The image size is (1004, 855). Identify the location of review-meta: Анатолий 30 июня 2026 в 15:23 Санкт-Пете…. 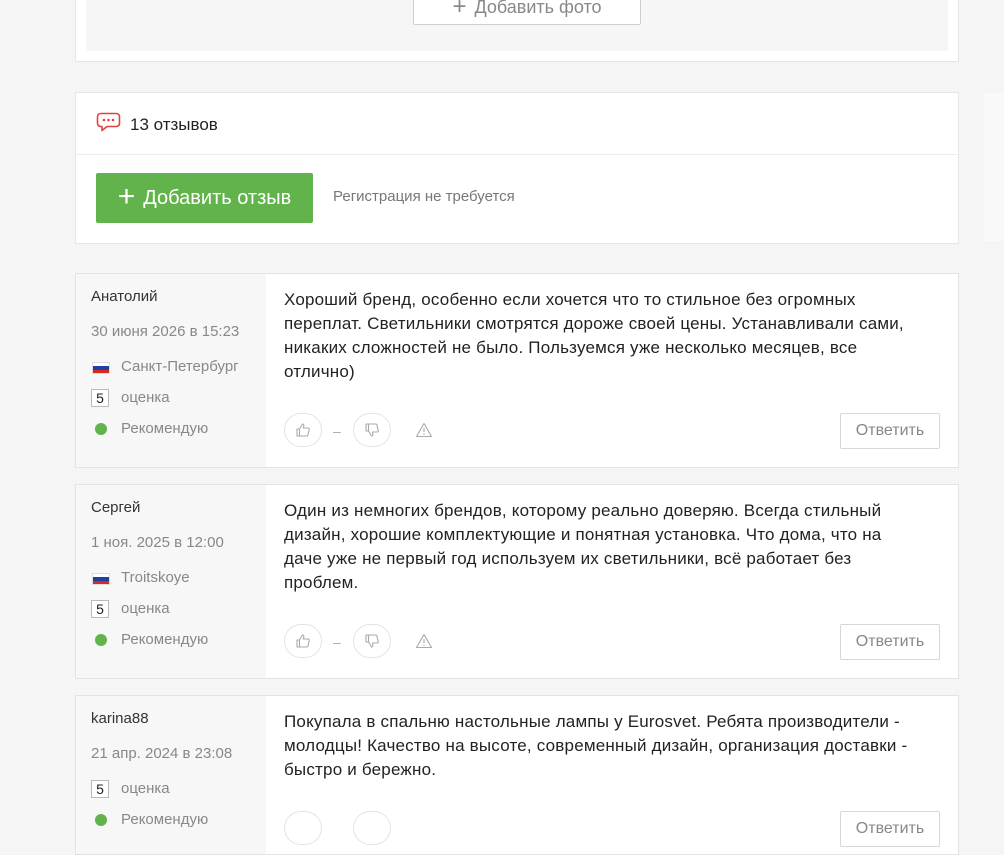
(171, 370).